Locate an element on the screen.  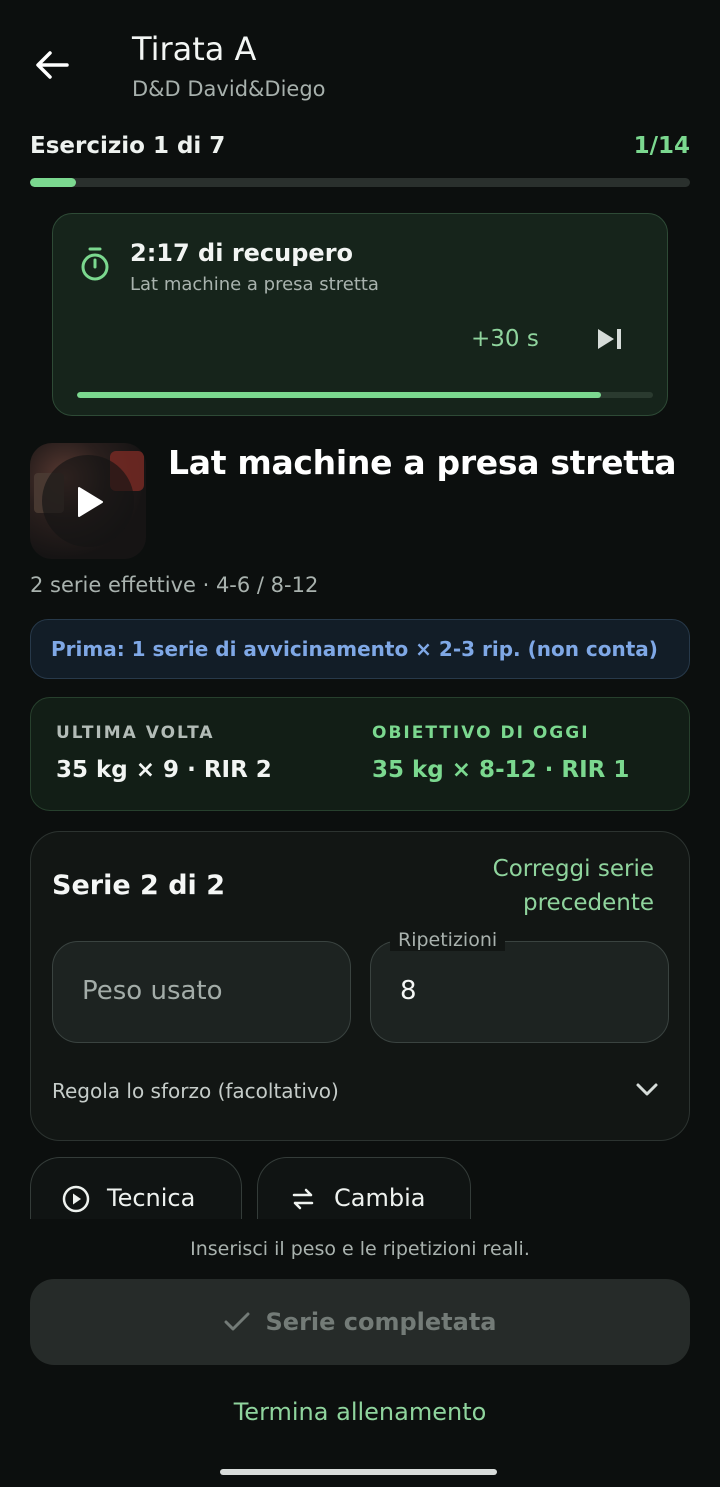
today-goal-label: OBIETTIVO DI OGGI is located at coordinates (481, 733).